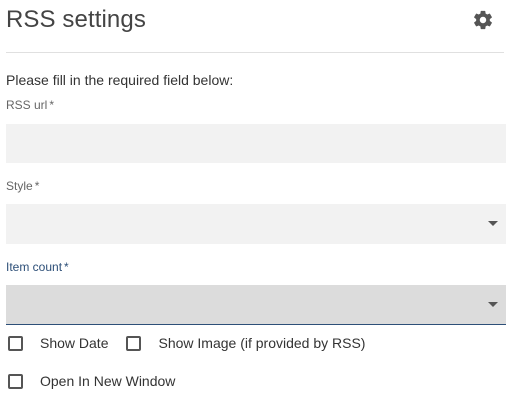 The image size is (510, 400). Describe the element at coordinates (483, 20) in the screenshot. I see `gear-icon` at that location.